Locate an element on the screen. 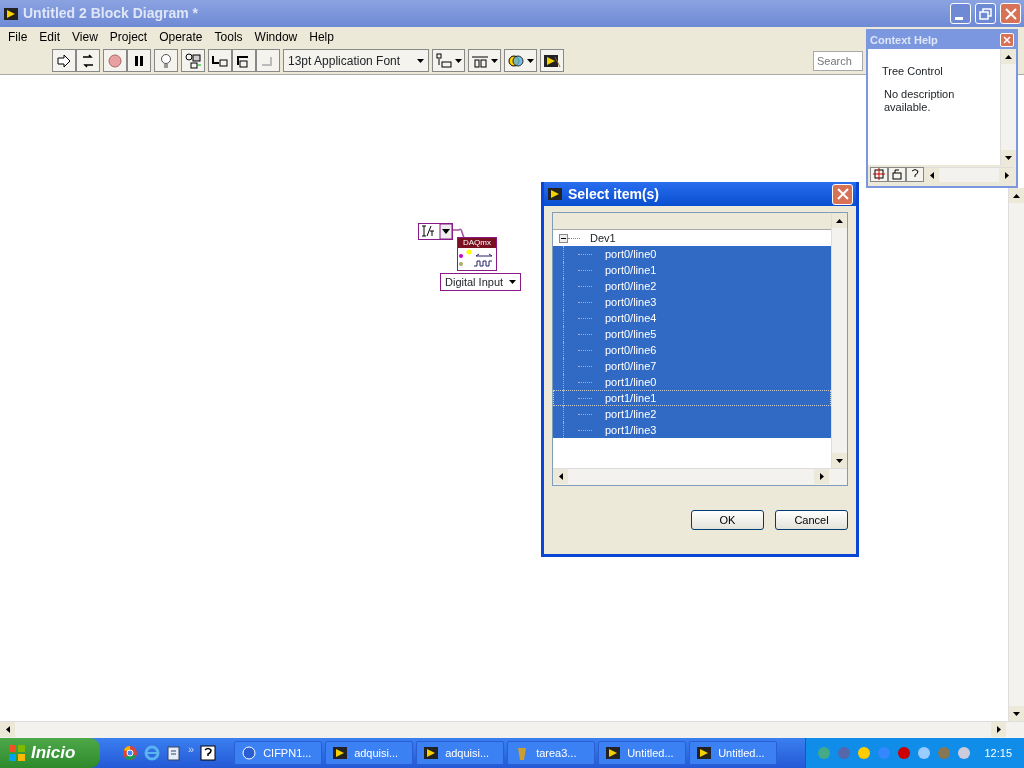  node-label: DAQmx is located at coordinates (477, 243).